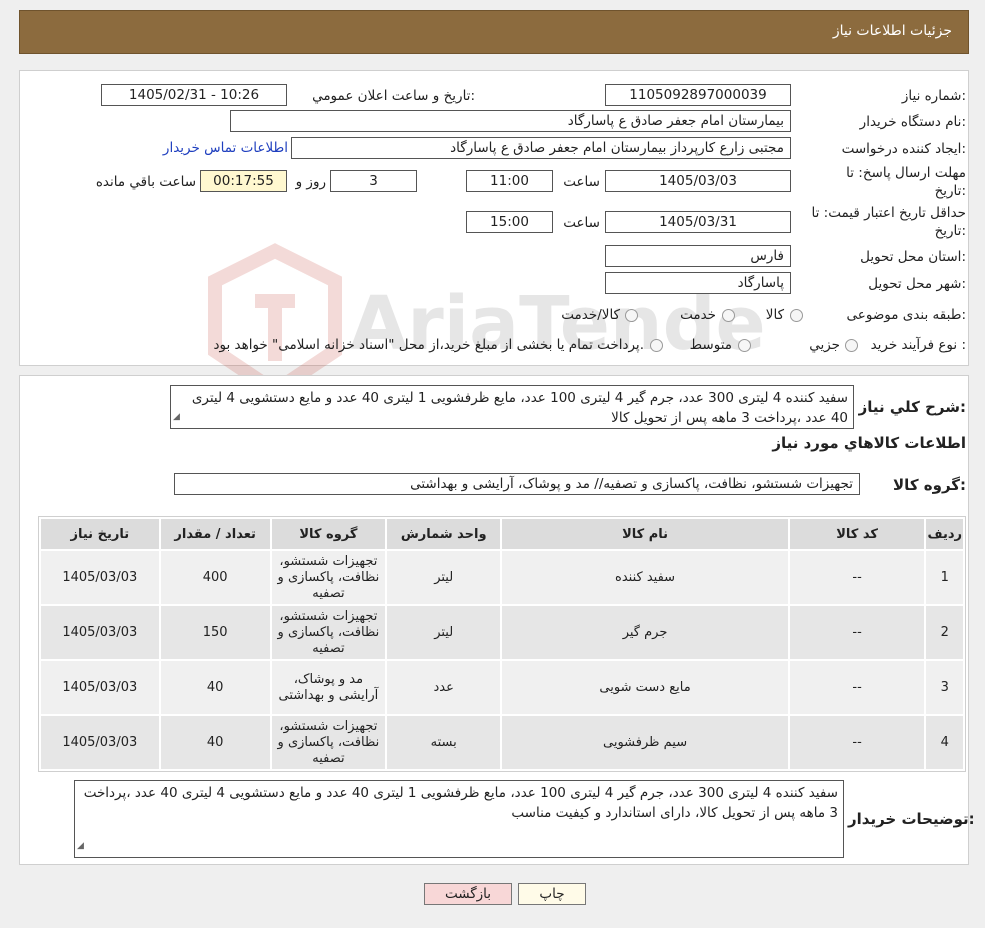 The width and height of the screenshot is (985, 928). Describe the element at coordinates (824, 345) in the screenshot. I see `process-option-minor: جزیي` at that location.